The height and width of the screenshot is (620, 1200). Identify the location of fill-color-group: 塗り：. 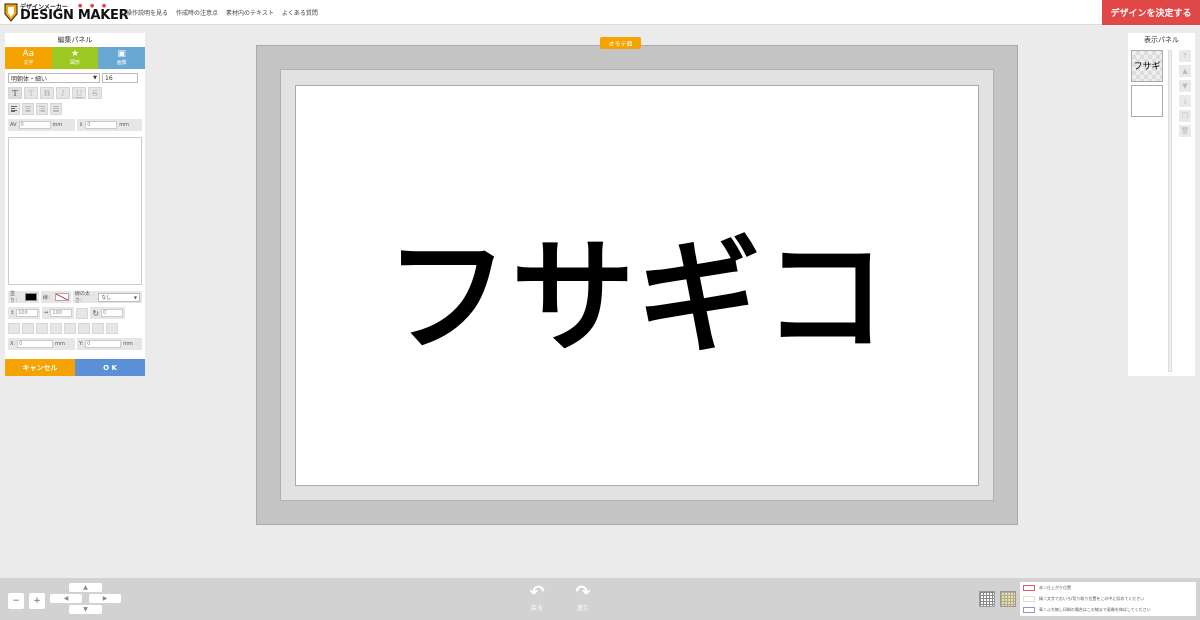
(23, 297).